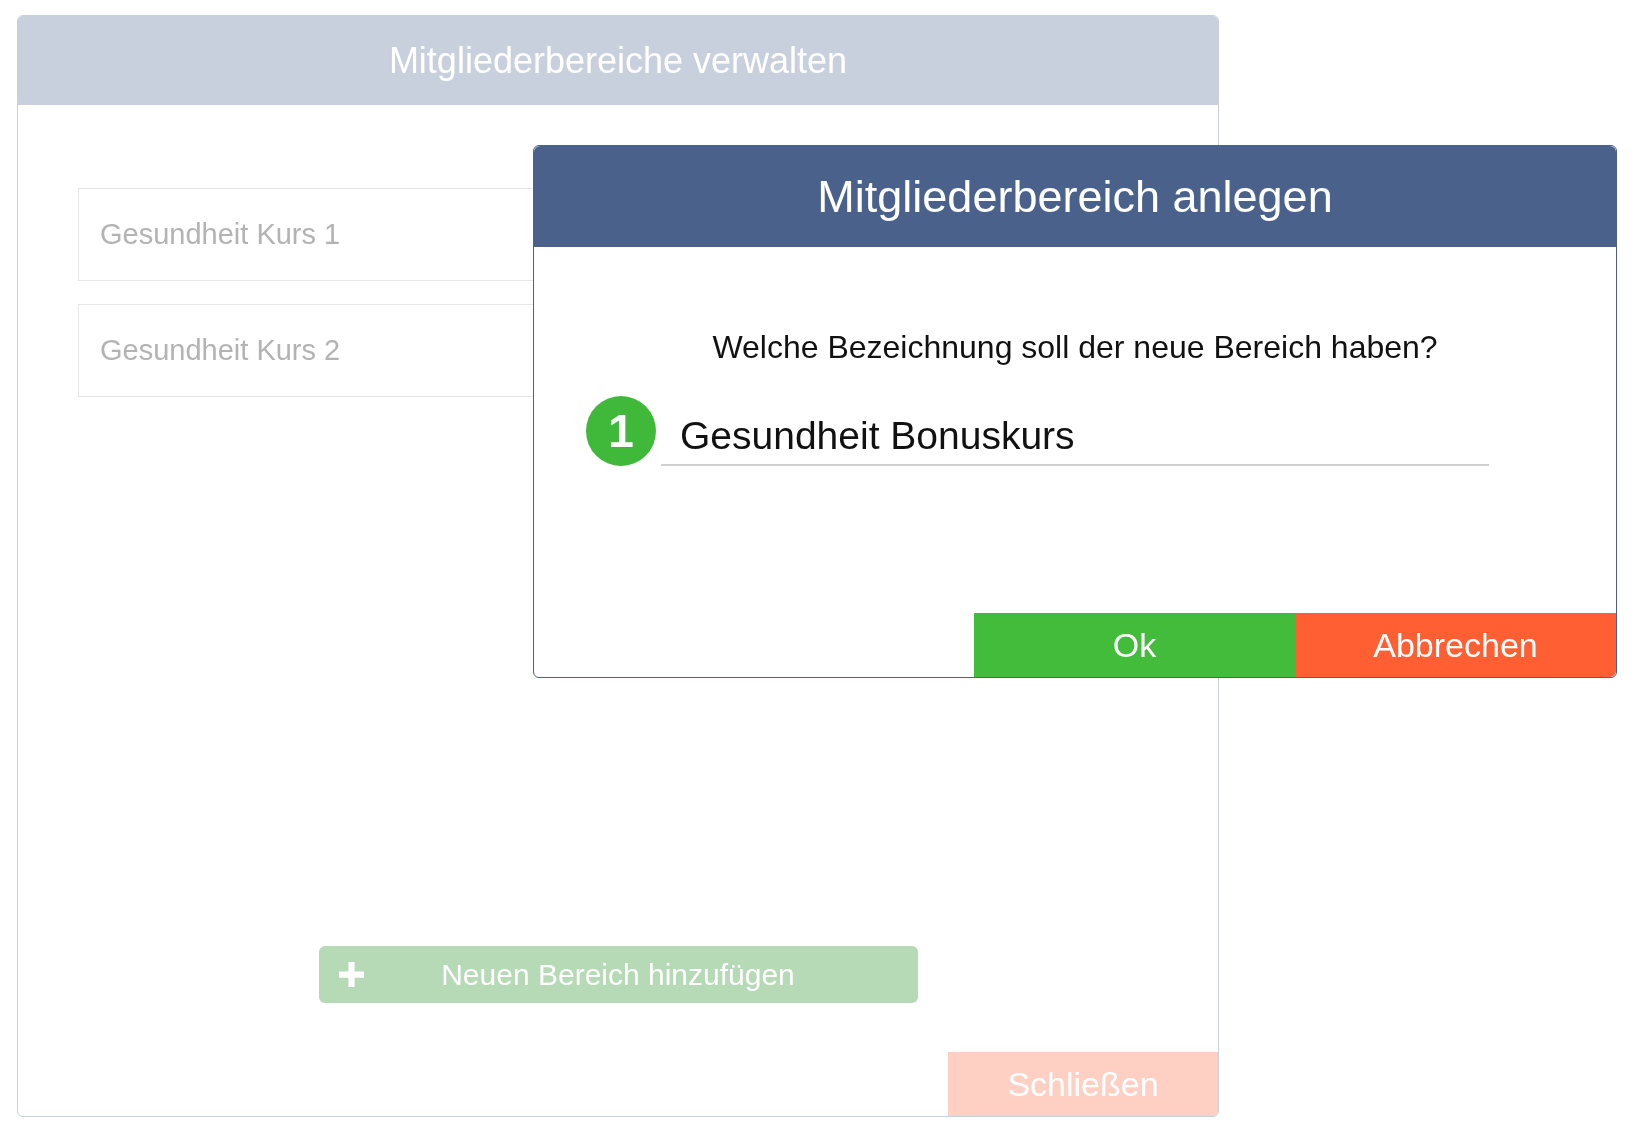 Image resolution: width=1635 pixels, height=1136 pixels. I want to click on close-button: Schließen, so click(1083, 1084).